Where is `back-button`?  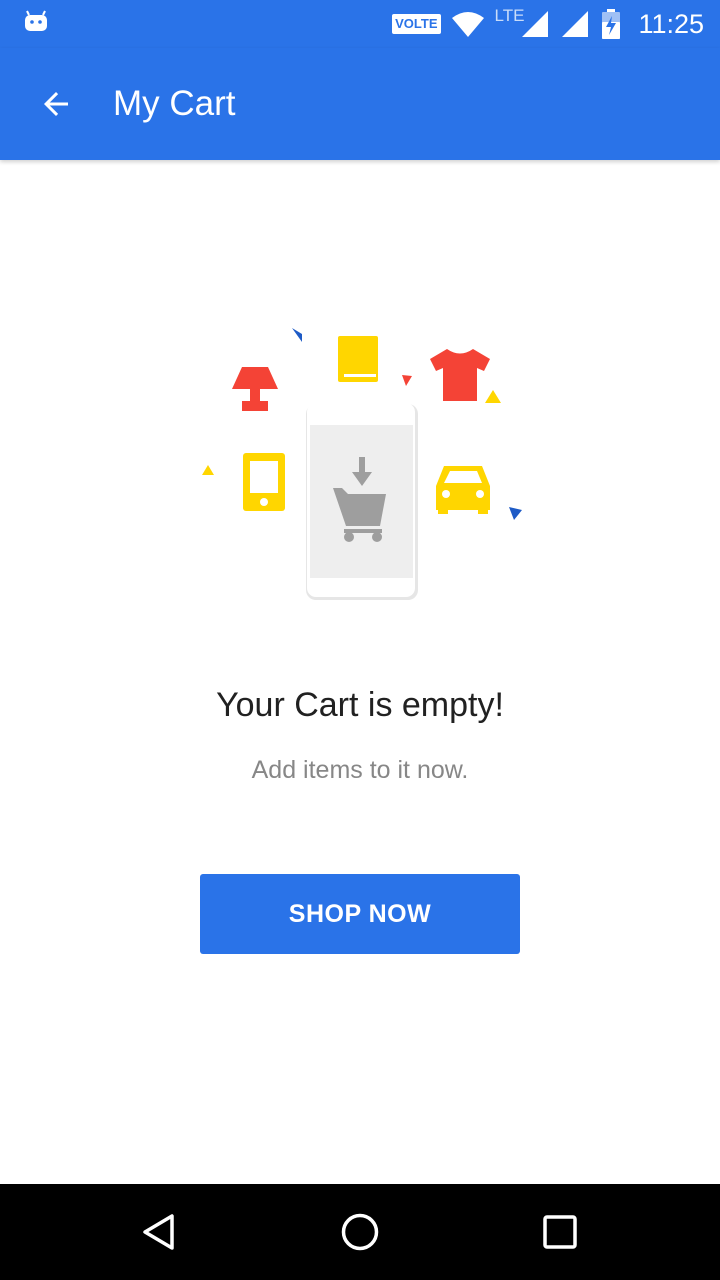
back-button is located at coordinates (56, 104).